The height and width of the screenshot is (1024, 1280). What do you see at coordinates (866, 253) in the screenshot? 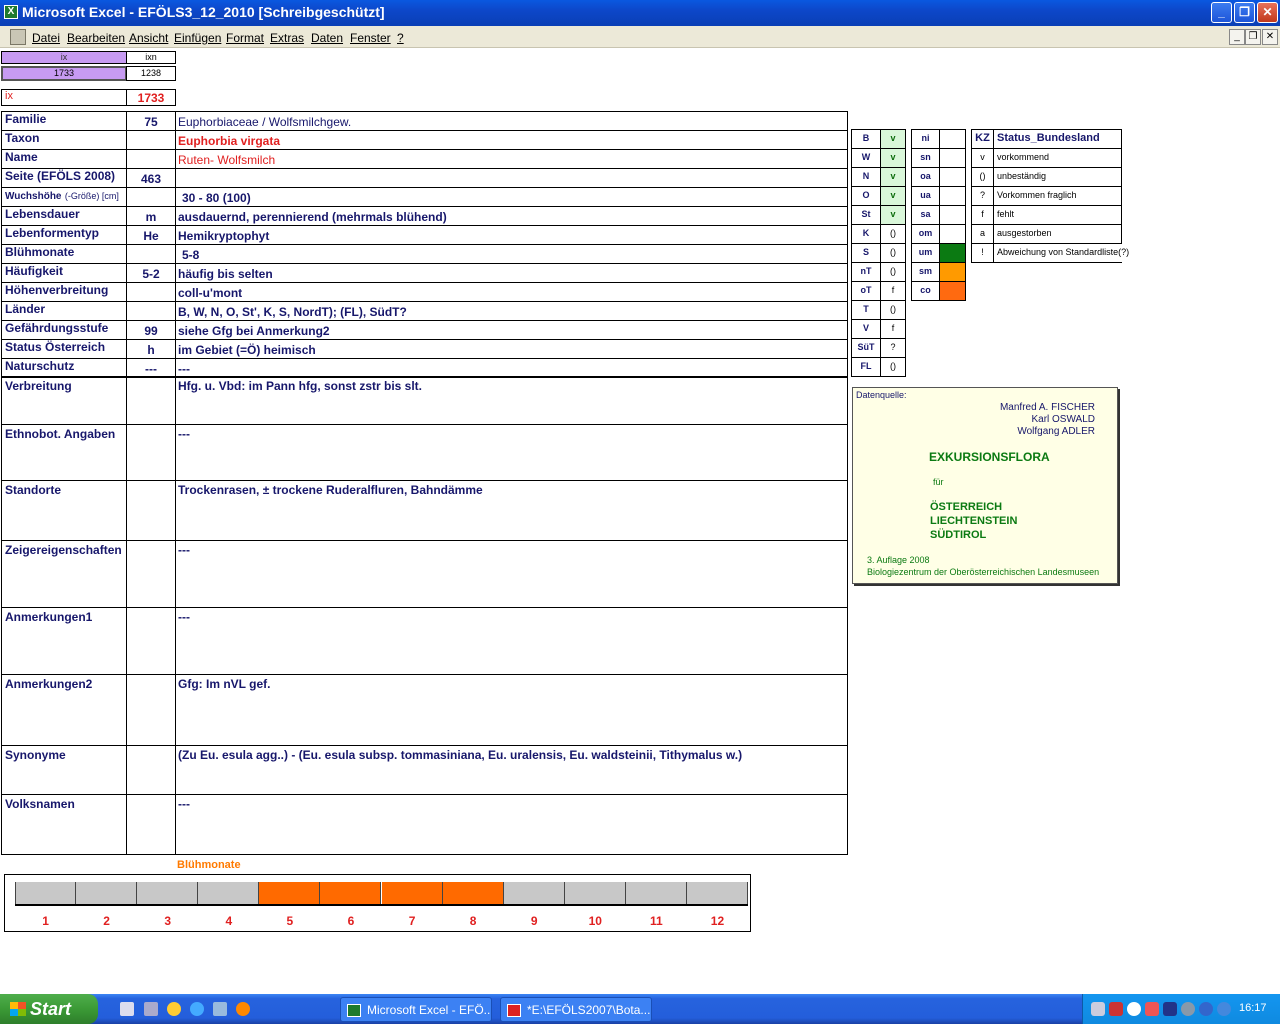
I see `land-code: S` at bounding box center [866, 253].